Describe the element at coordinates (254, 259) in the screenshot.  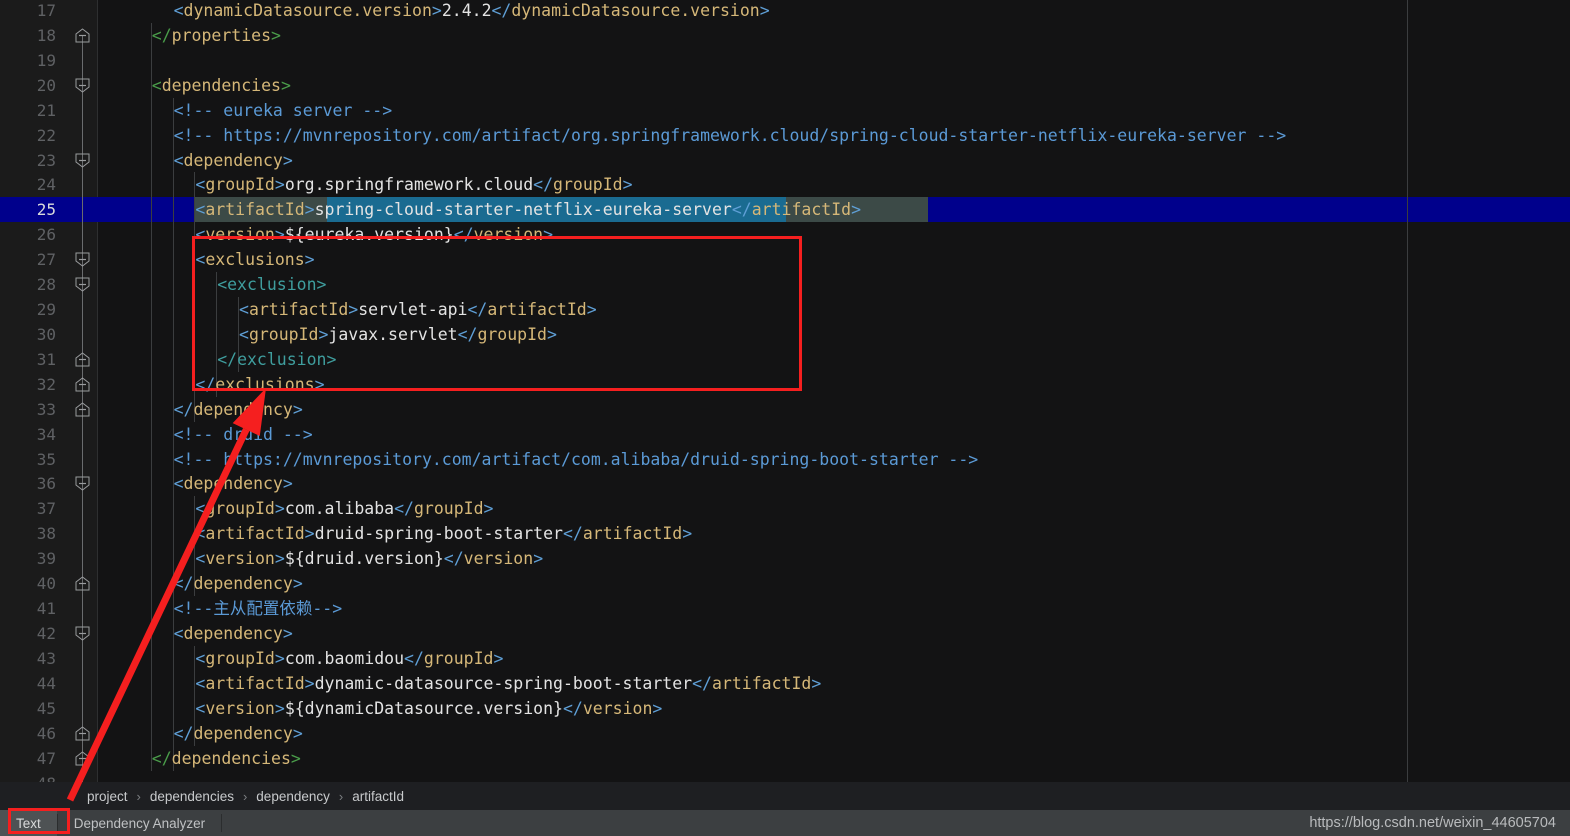
I see `code-line: <exclusions>` at that location.